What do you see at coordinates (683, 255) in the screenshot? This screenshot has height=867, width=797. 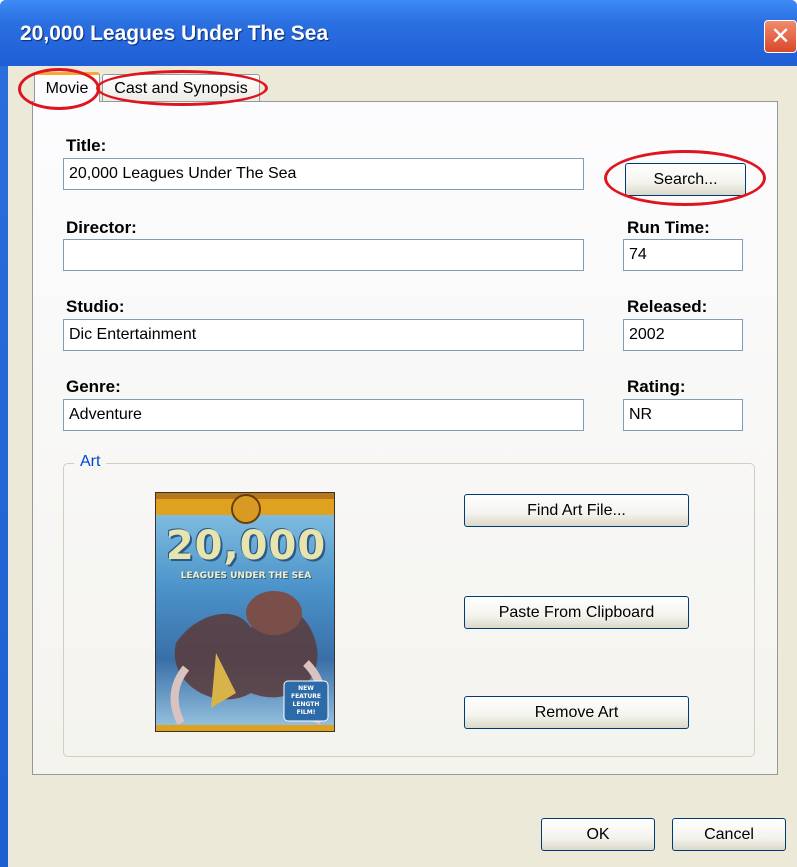 I see `runtime-field: 74` at bounding box center [683, 255].